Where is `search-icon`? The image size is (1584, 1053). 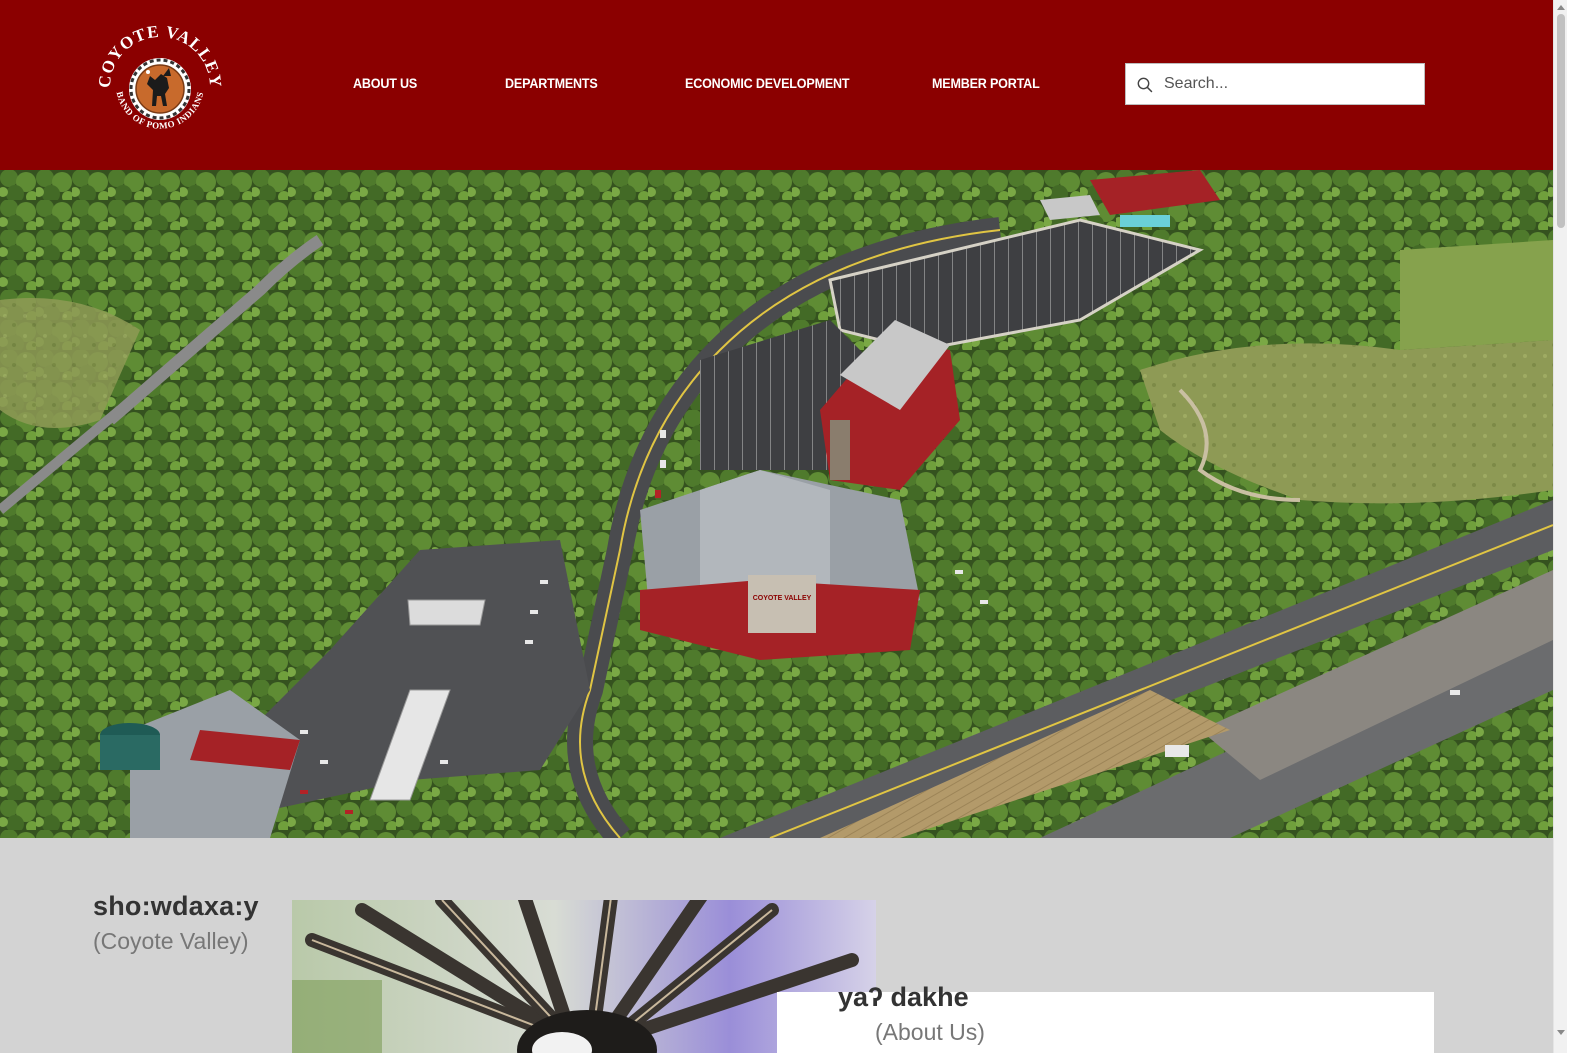
search-icon is located at coordinates (1145, 85).